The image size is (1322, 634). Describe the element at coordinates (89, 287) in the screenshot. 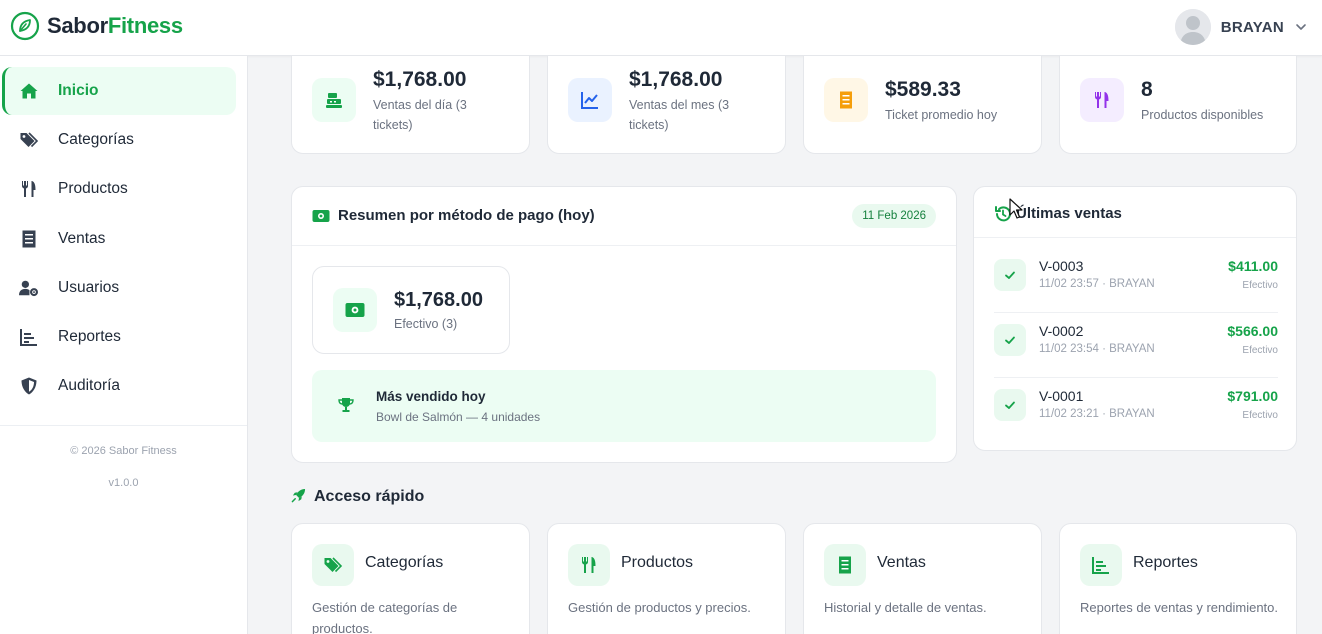

I see `sidebar-item-label: Usuarios` at that location.